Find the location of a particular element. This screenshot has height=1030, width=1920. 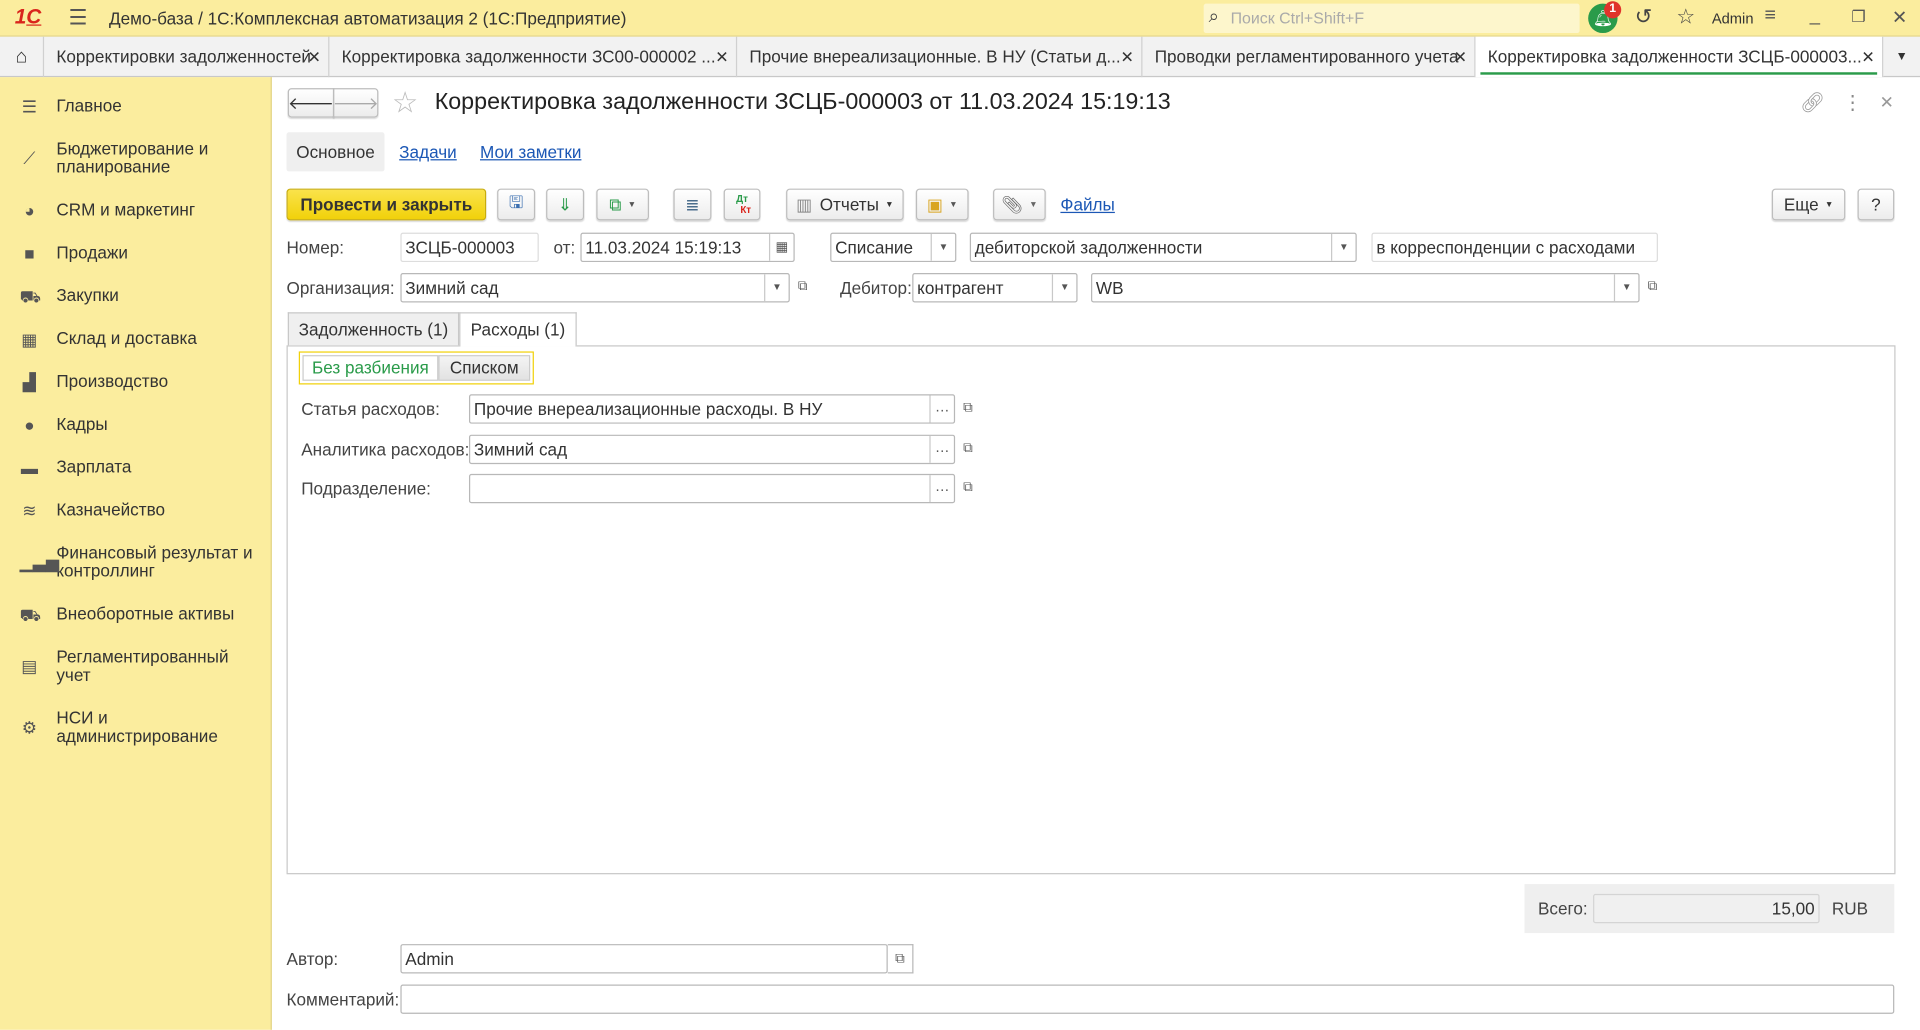

tab-debt: Задолженность (1) is located at coordinates (373, 329).